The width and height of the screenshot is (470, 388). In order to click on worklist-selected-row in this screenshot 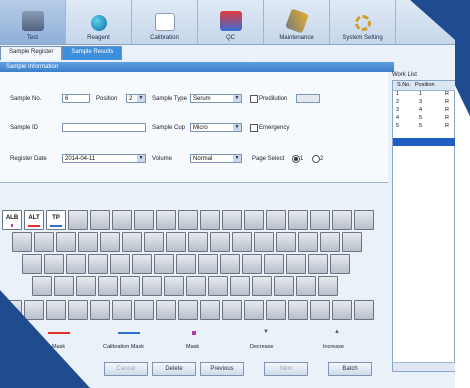, I will do `click(424, 142)`.